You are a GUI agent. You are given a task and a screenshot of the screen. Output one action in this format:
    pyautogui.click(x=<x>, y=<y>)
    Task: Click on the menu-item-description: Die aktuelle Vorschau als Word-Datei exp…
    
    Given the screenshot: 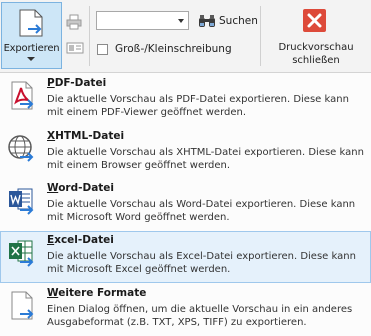 What is the action you would take?
    pyautogui.click(x=201, y=211)
    